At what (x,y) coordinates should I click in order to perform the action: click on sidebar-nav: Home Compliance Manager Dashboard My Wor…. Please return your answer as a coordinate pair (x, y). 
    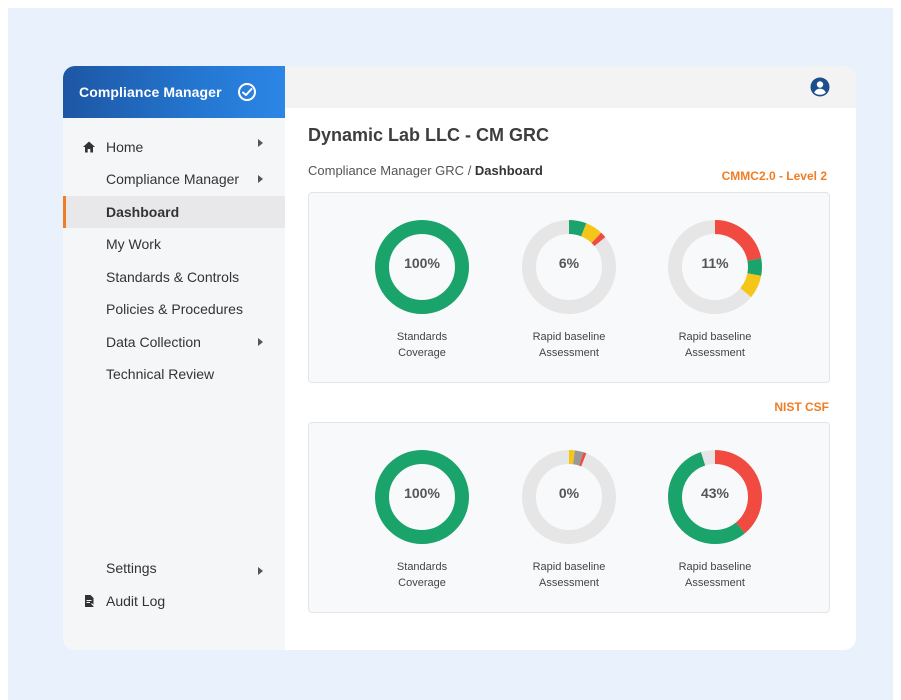
    Looking at the image, I should click on (174, 260).